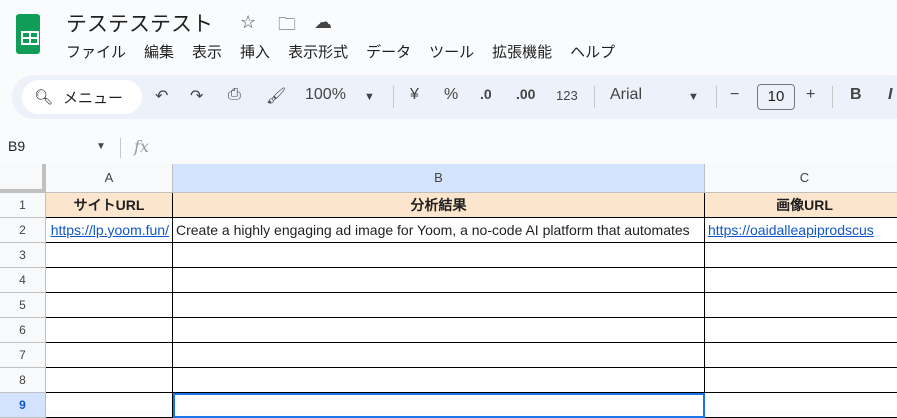  I want to click on menu-view: 表示, so click(207, 51).